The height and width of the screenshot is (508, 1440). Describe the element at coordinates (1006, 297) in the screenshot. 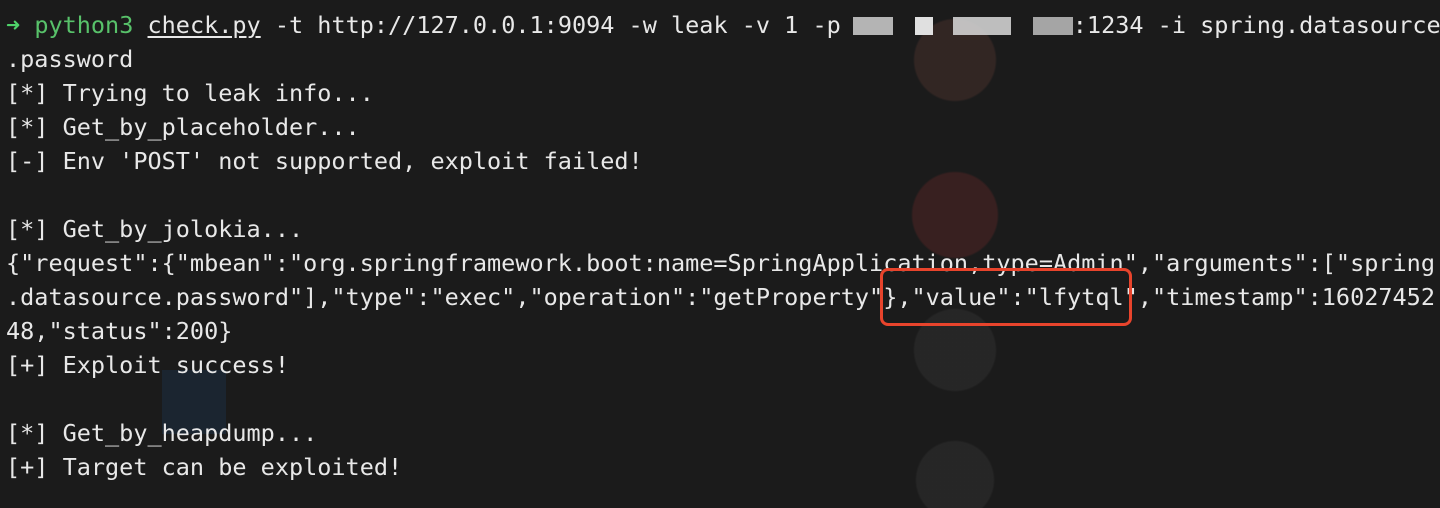

I see `value-highlight-box` at that location.